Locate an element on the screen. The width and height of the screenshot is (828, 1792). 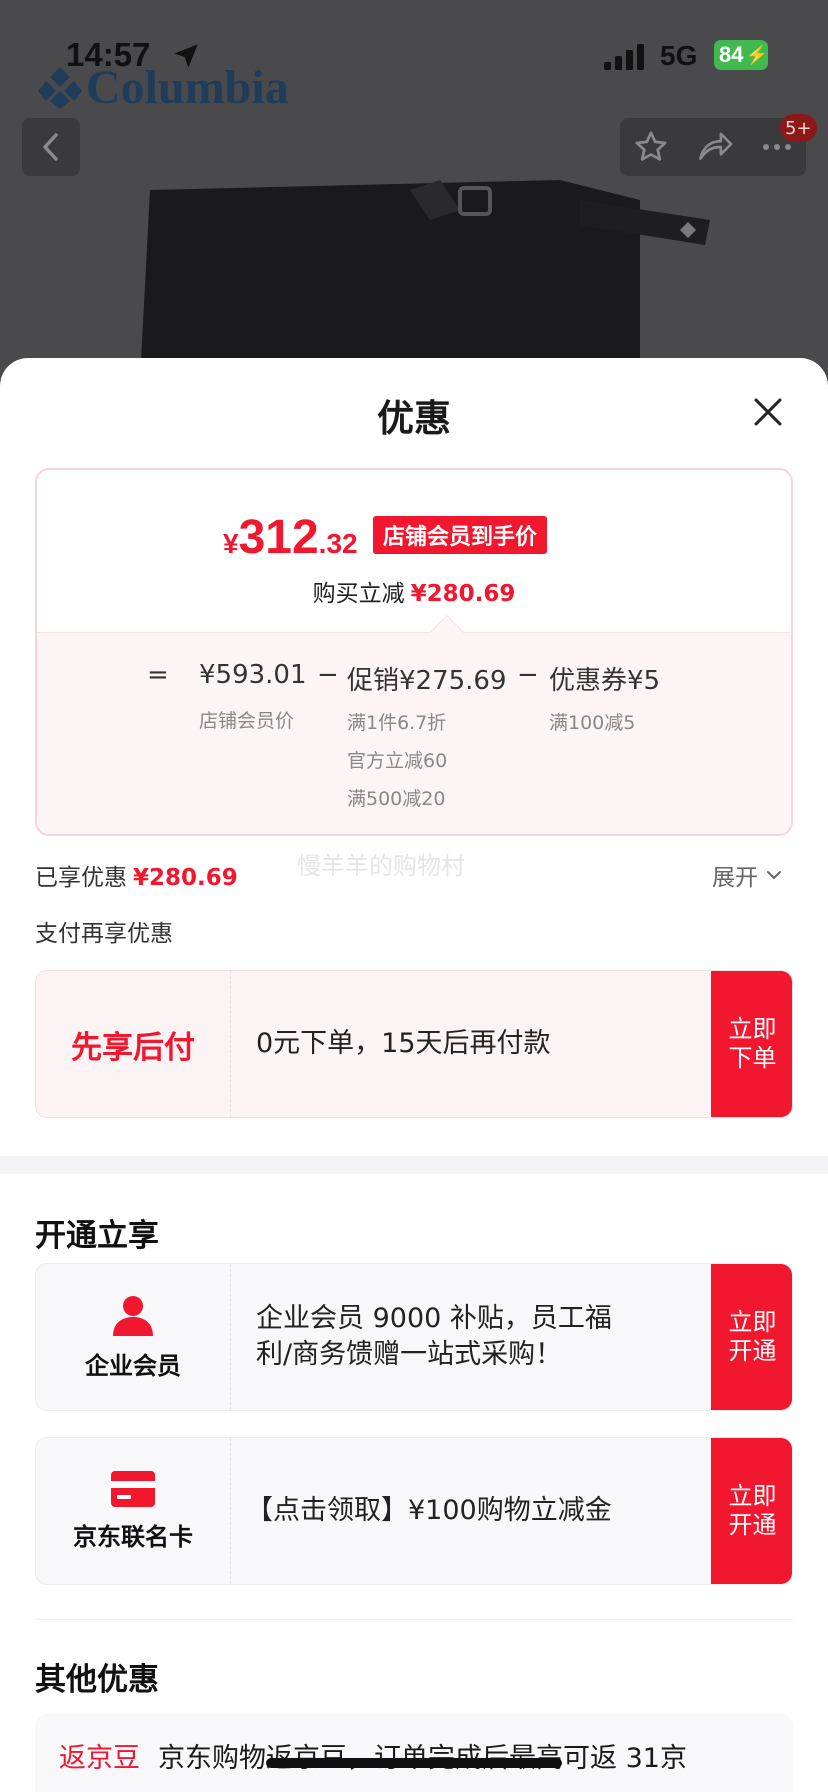
header-actions is located at coordinates (713, 147).